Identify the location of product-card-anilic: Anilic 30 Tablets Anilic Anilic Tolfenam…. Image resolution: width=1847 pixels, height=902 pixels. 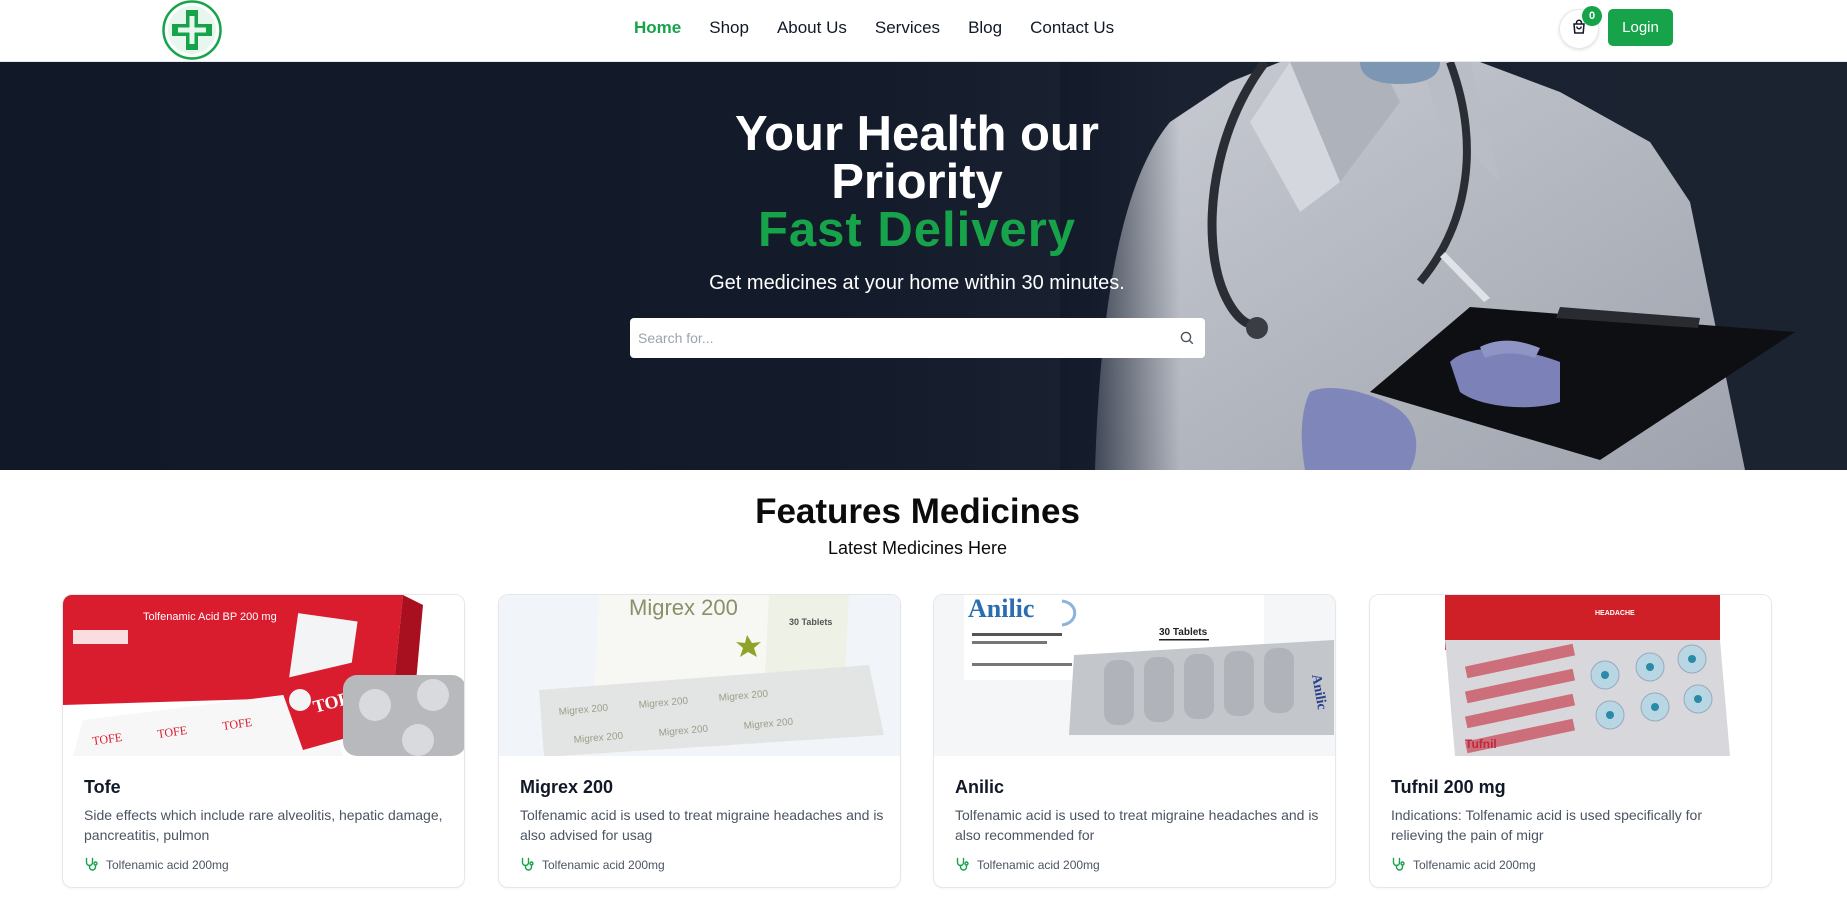
(1134, 741).